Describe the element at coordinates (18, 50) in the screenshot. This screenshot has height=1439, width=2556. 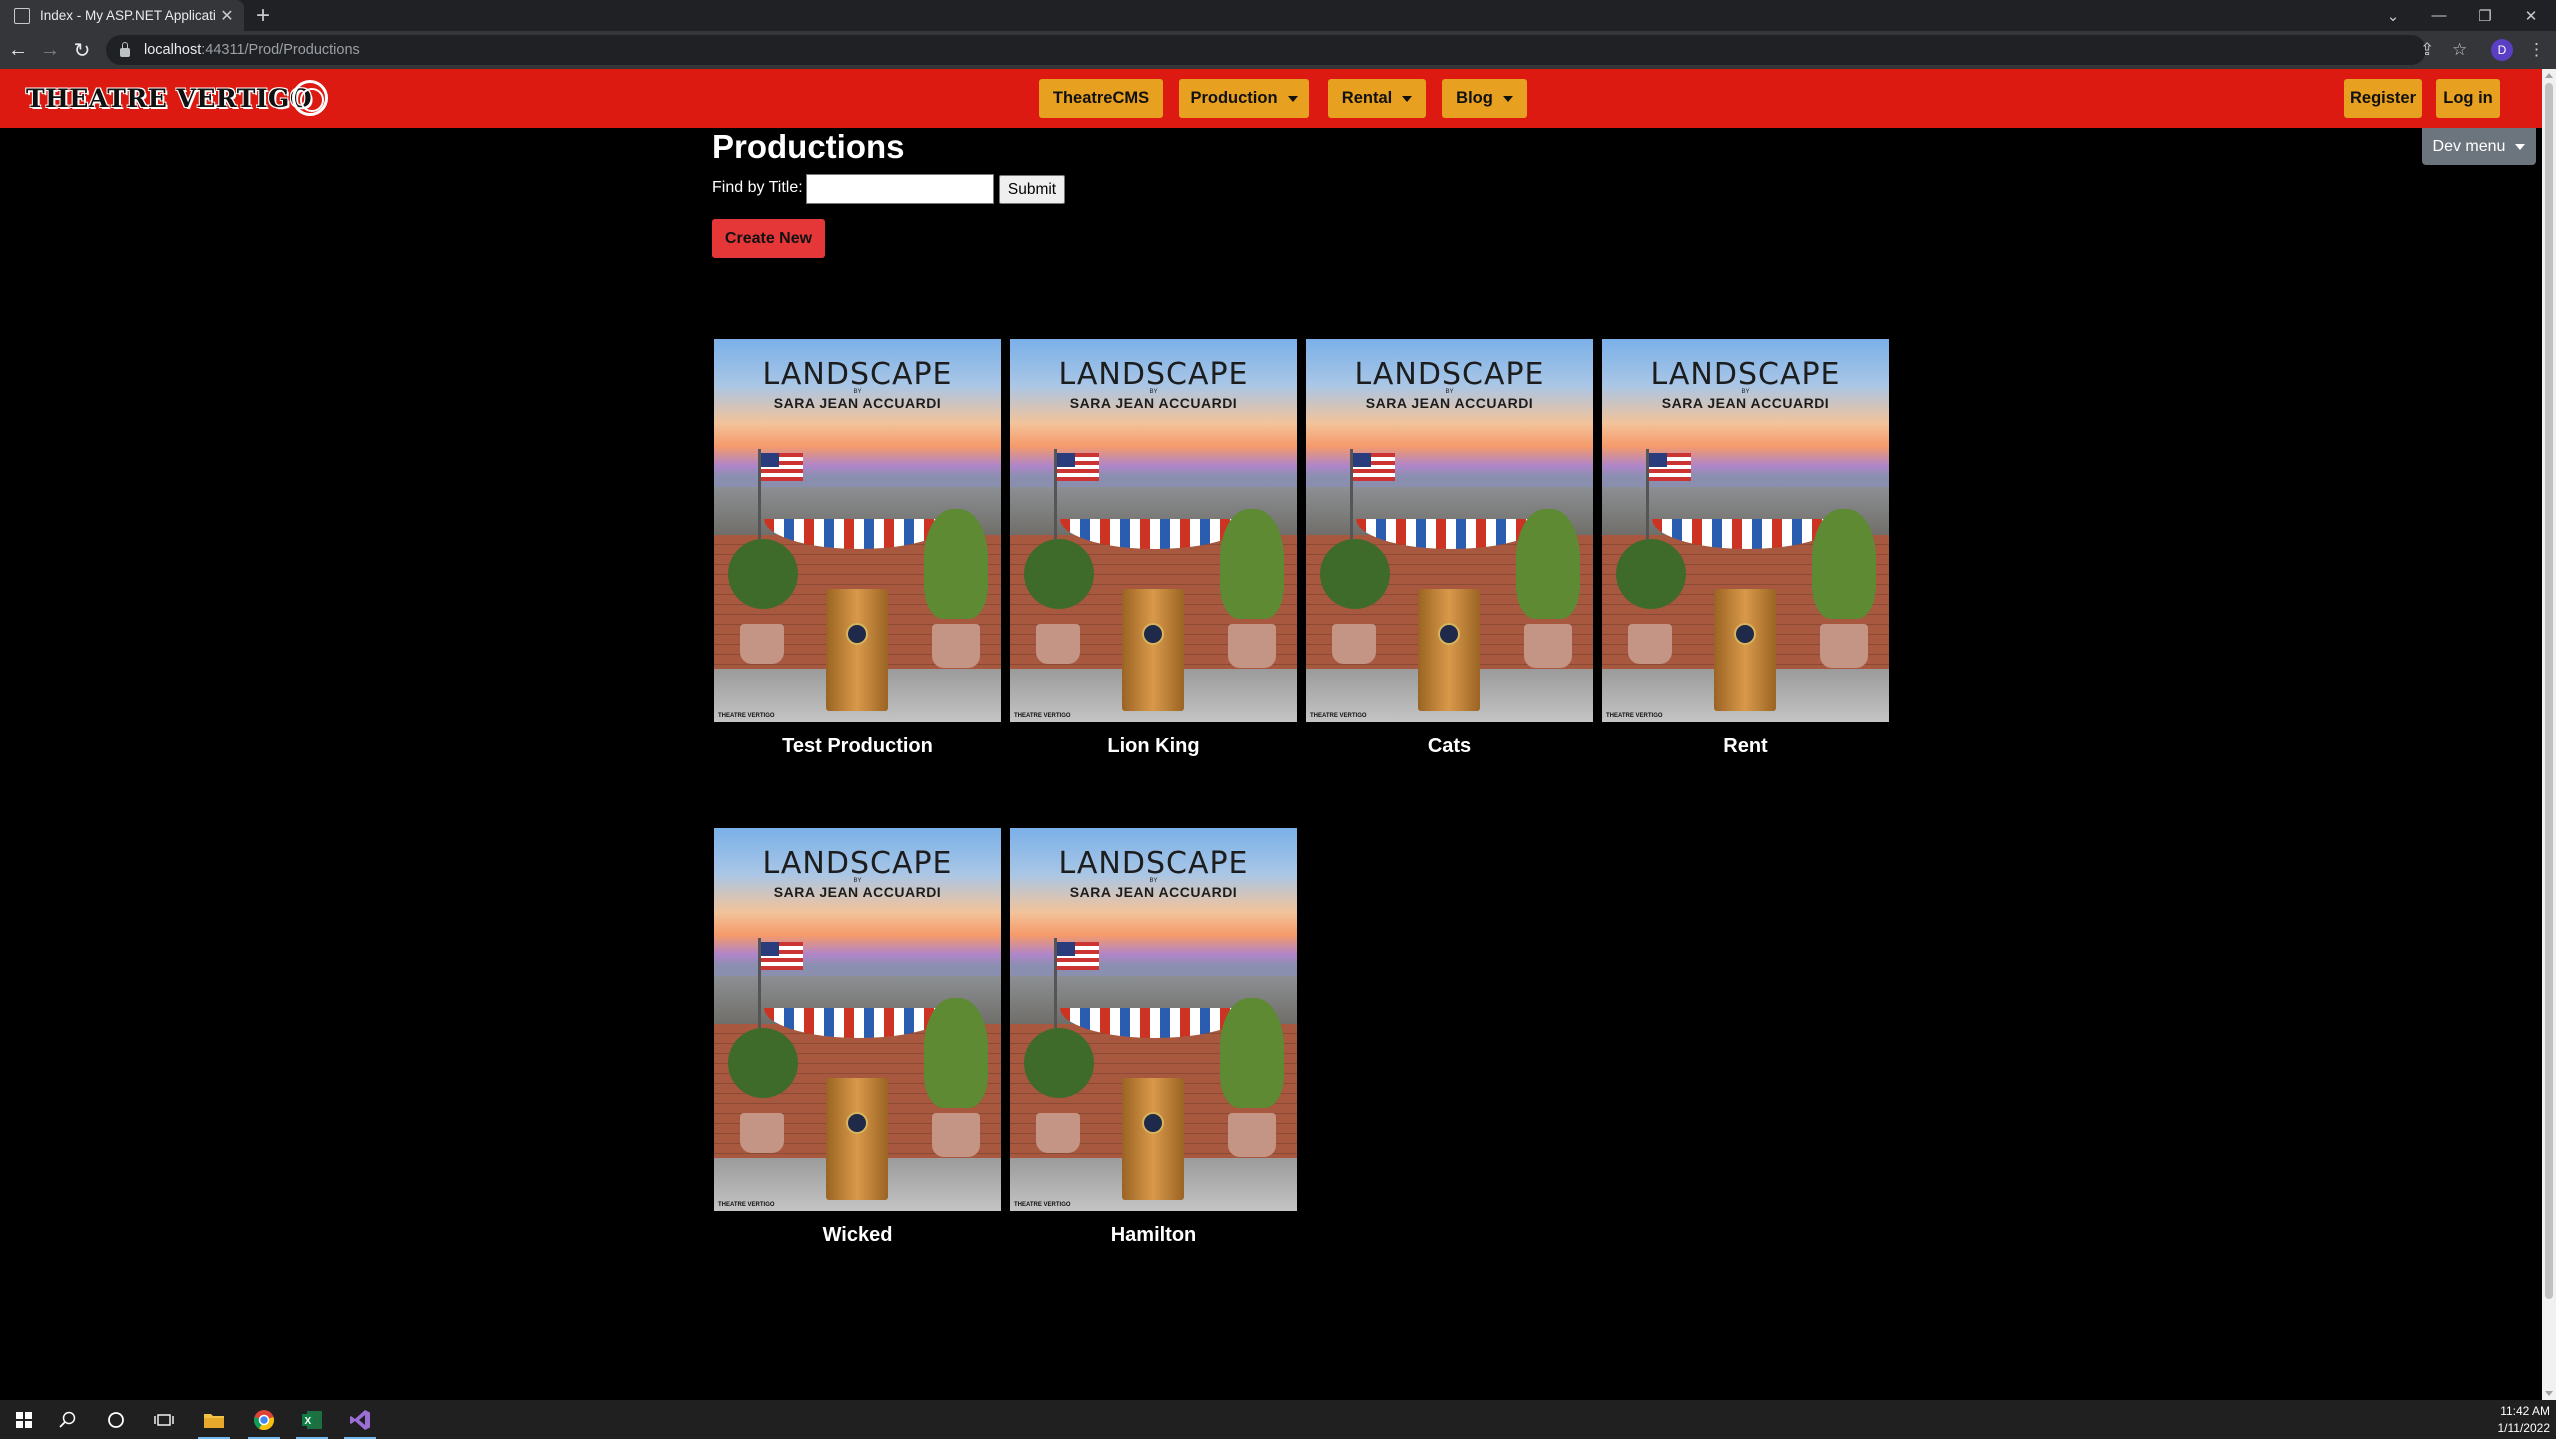
I see `back-icon: ←` at that location.